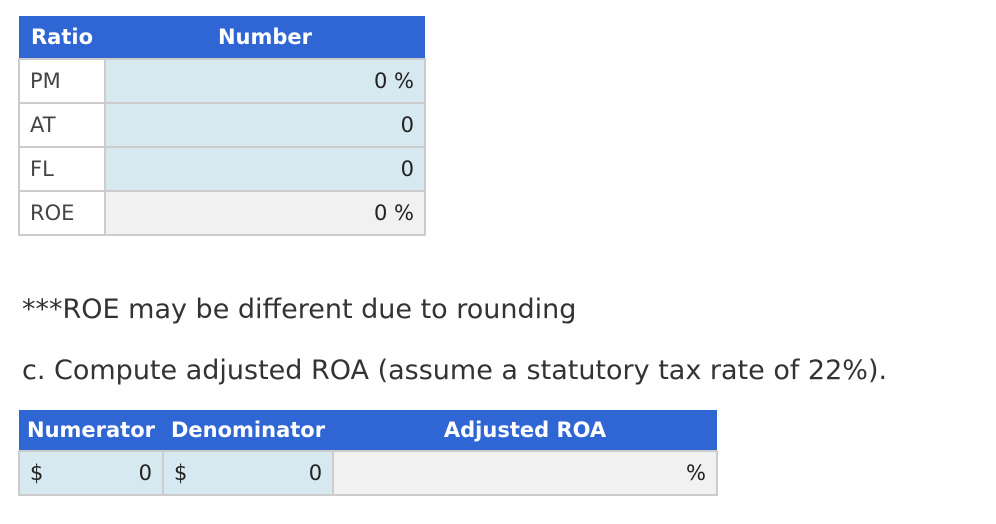  What do you see at coordinates (315, 473) in the screenshot?
I see `denominator-value: 0` at bounding box center [315, 473].